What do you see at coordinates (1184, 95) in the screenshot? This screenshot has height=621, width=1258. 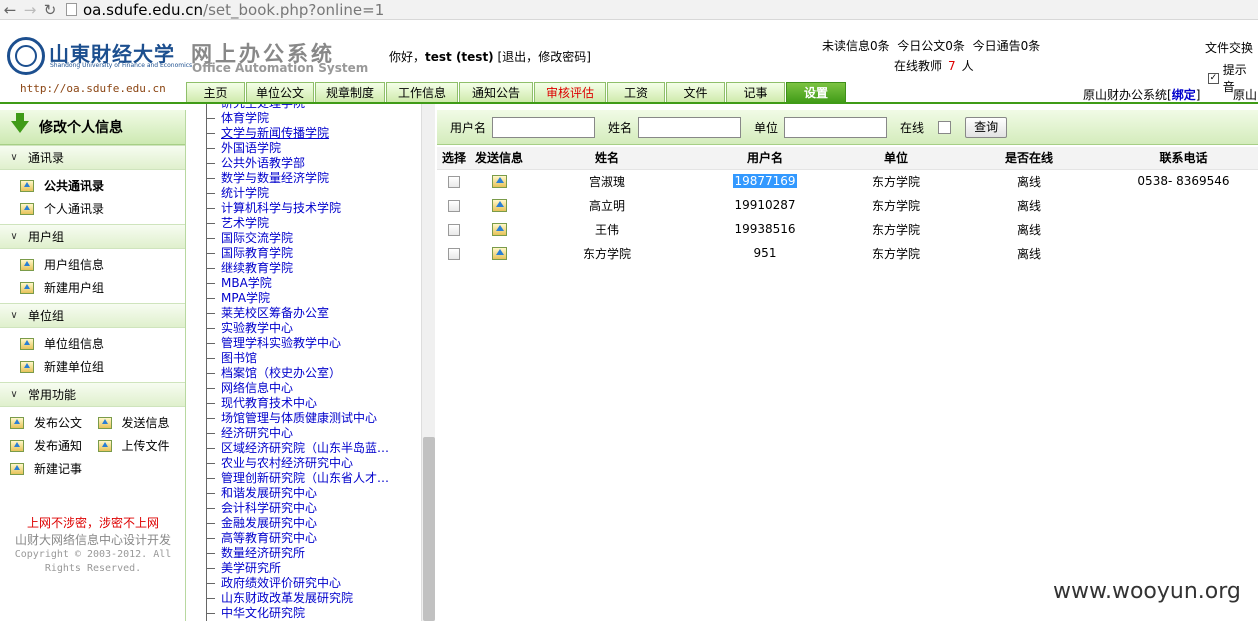 I see `bind-link: 绑定` at bounding box center [1184, 95].